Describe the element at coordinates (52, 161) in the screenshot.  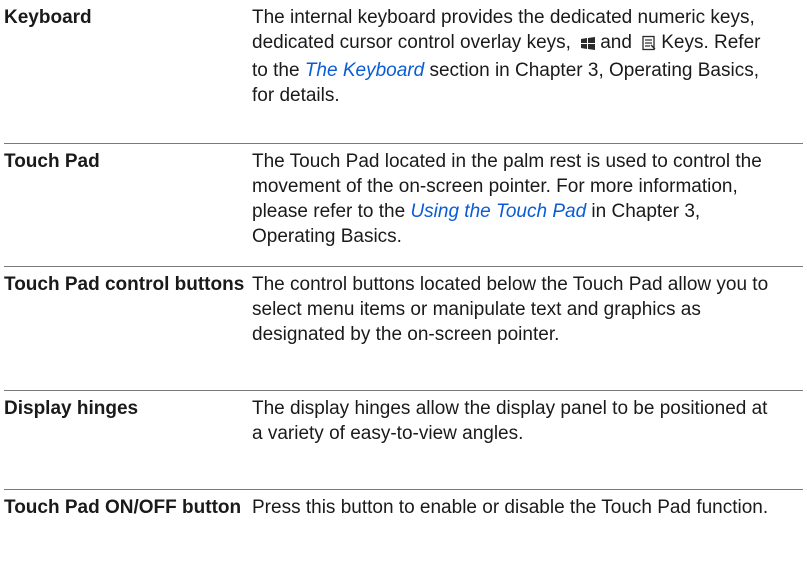
I see `term-touch-pad: Touch Pad` at that location.